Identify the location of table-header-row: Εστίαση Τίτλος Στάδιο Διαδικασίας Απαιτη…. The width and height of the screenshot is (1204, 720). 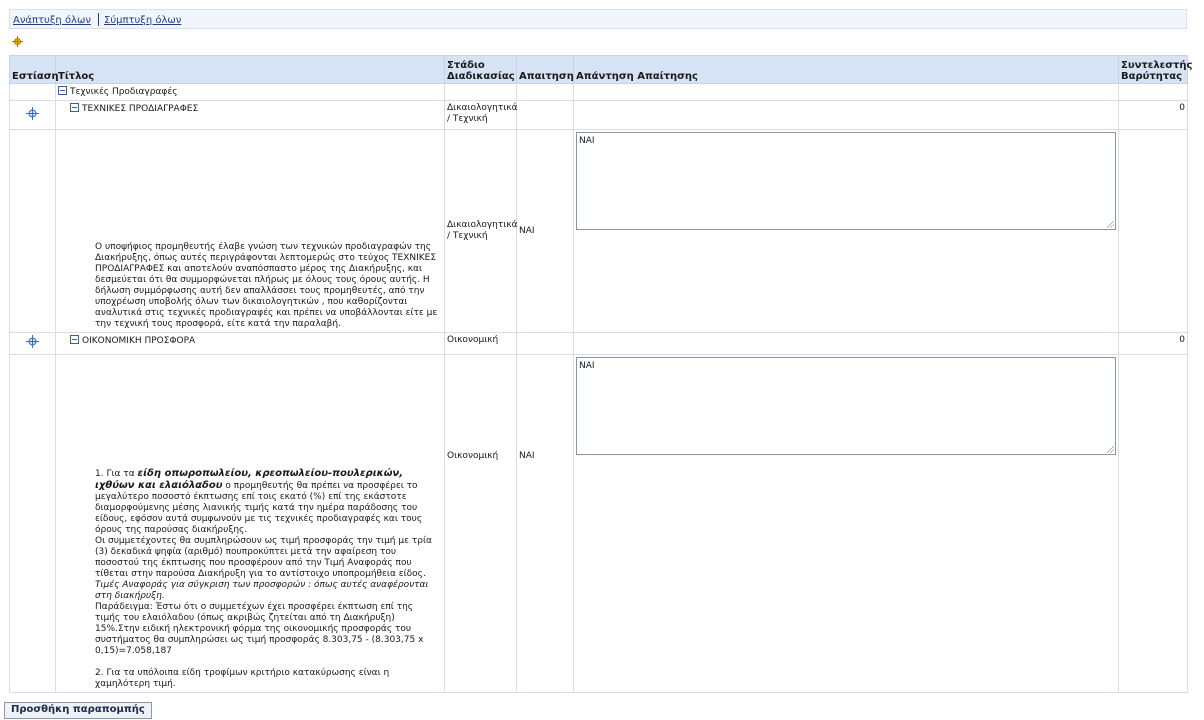
(600, 69).